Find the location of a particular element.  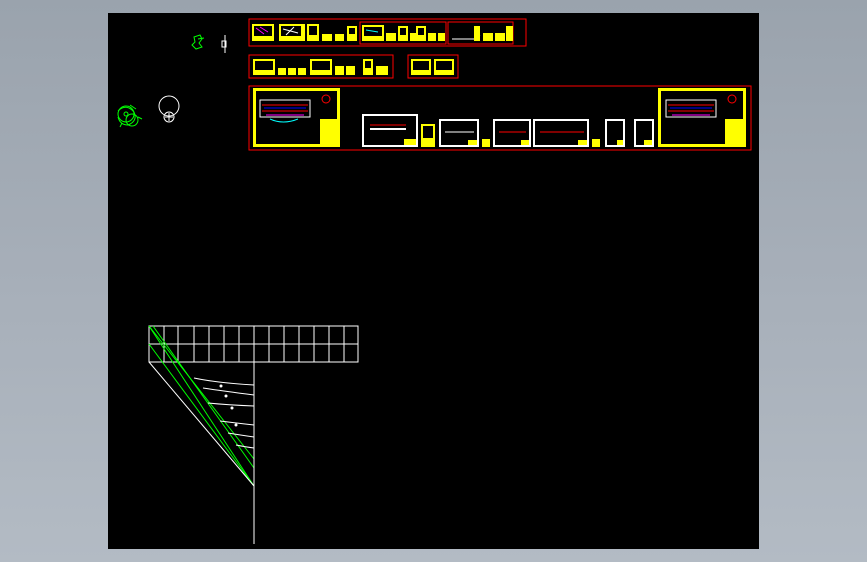

construction-verticals is located at coordinates (201, 452).